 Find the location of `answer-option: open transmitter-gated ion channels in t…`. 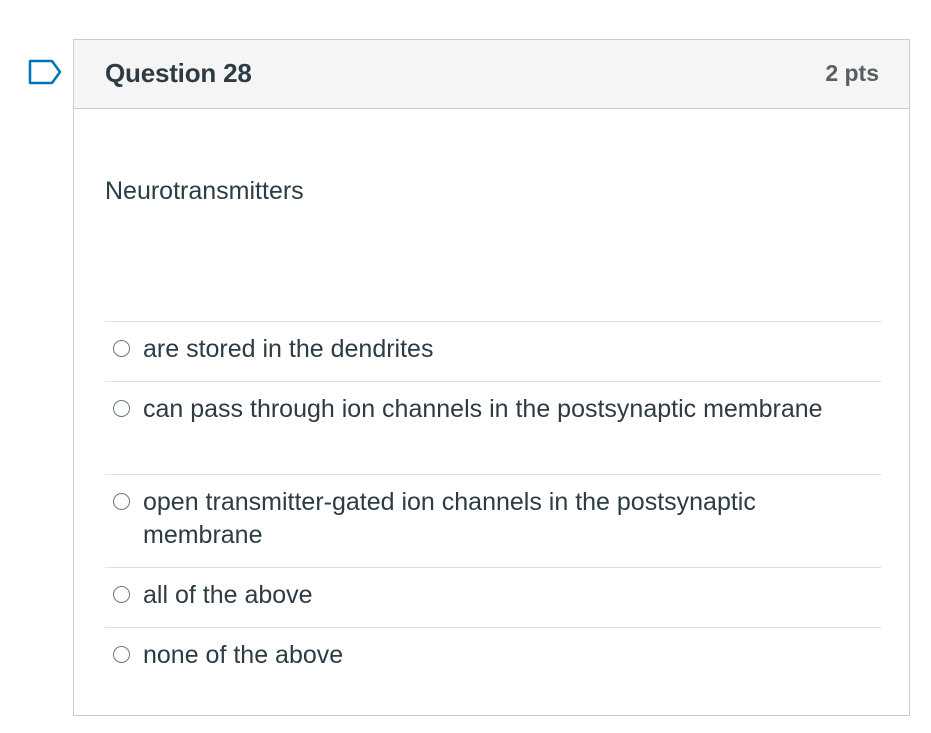

answer-option: open transmitter-gated ion channels in t… is located at coordinates (493, 520).